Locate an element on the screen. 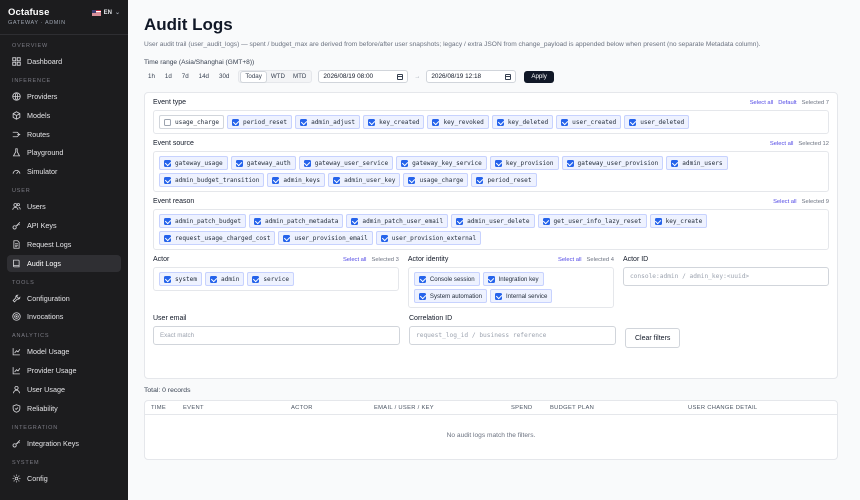  sidebar-item-dashboard: Dashboard is located at coordinates (64, 61).